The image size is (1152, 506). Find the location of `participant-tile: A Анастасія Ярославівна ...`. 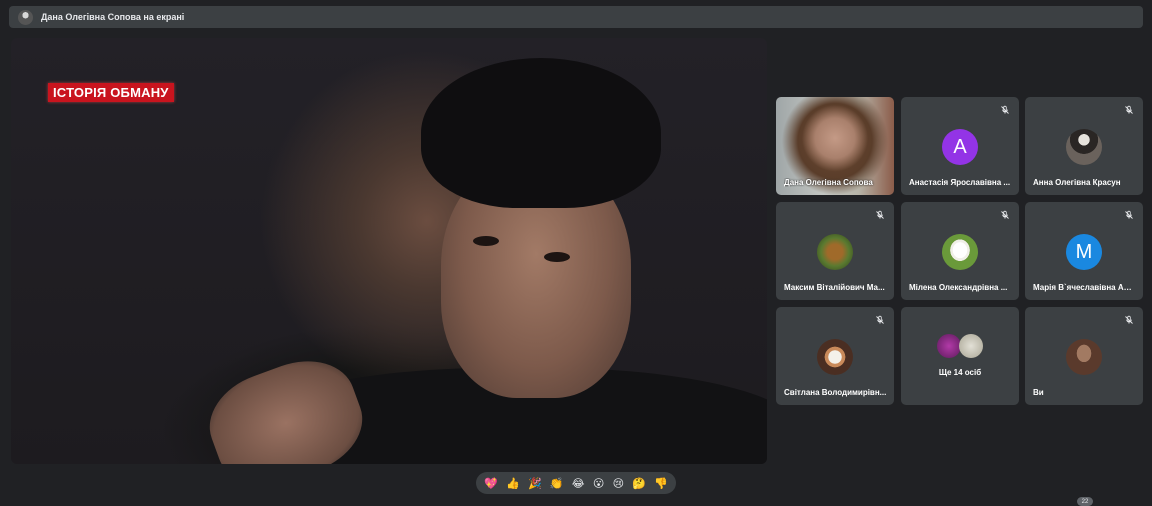

participant-tile: A Анастасія Ярославівна ... is located at coordinates (960, 146).